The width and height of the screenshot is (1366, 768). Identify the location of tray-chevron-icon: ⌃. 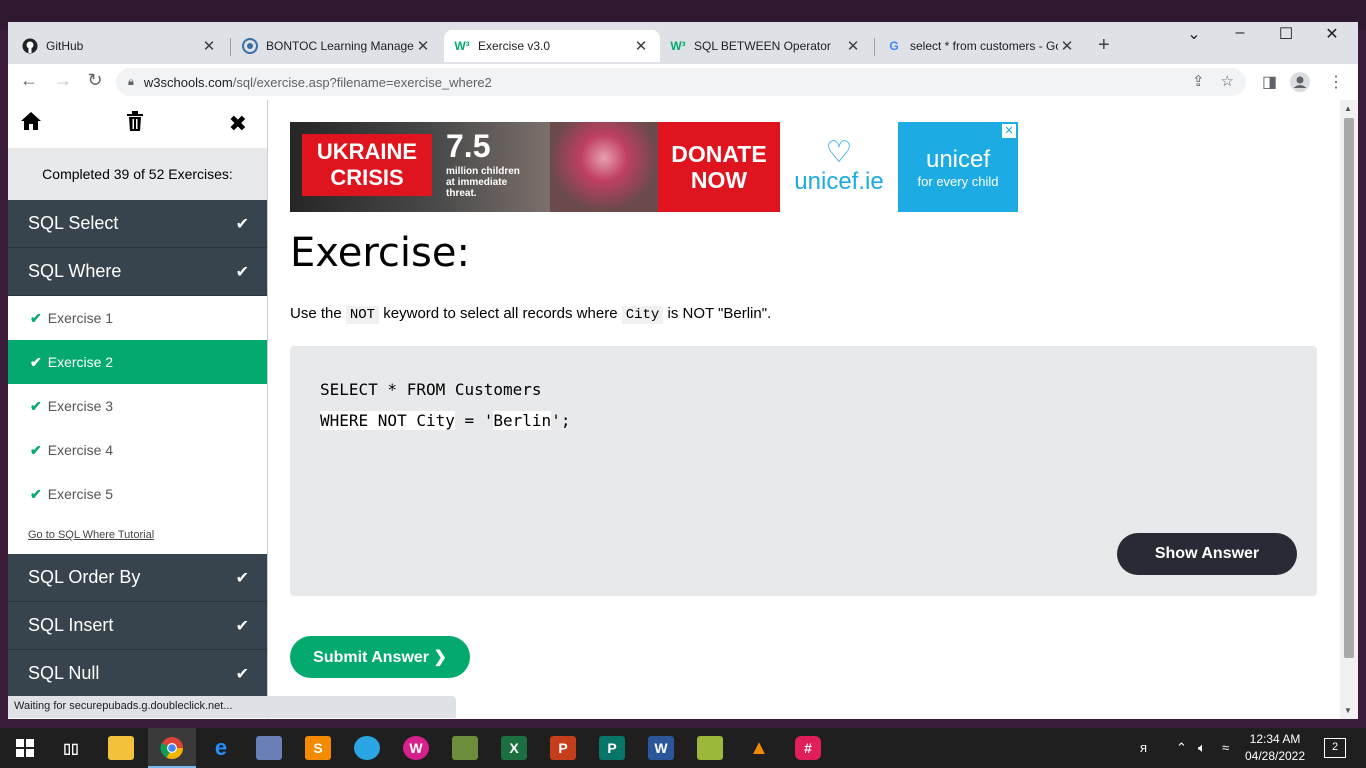
(1181, 748).